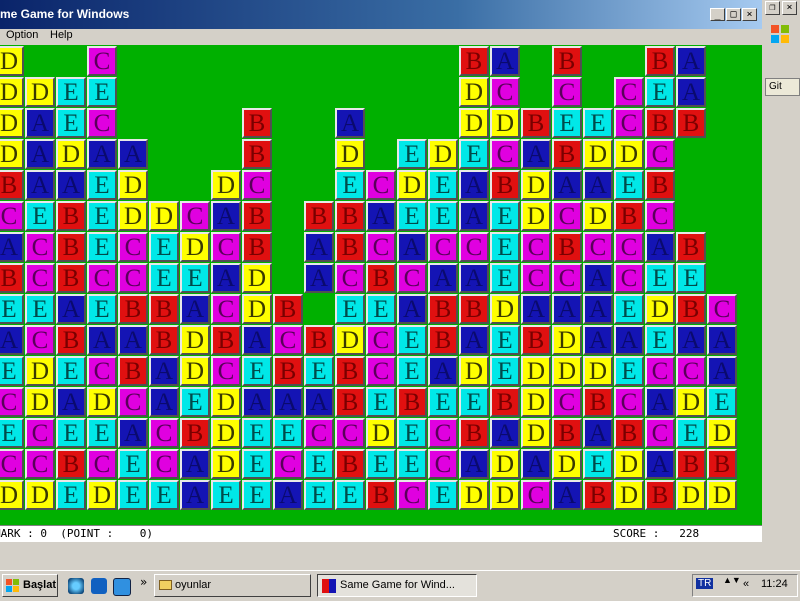  I want to click on internet-explorer-icon, so click(76, 586).